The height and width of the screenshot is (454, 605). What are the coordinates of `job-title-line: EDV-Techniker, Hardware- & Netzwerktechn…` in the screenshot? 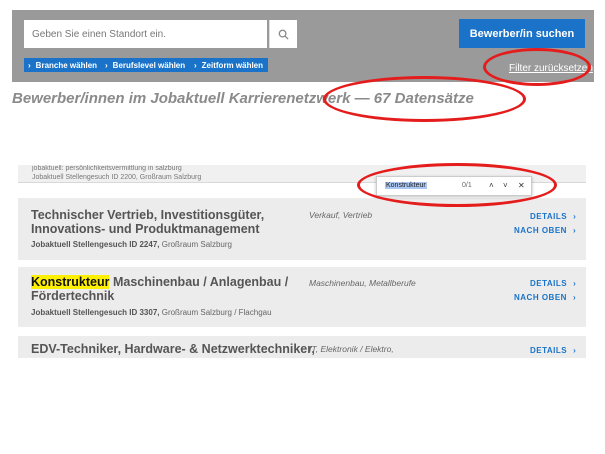 It's located at (173, 349).